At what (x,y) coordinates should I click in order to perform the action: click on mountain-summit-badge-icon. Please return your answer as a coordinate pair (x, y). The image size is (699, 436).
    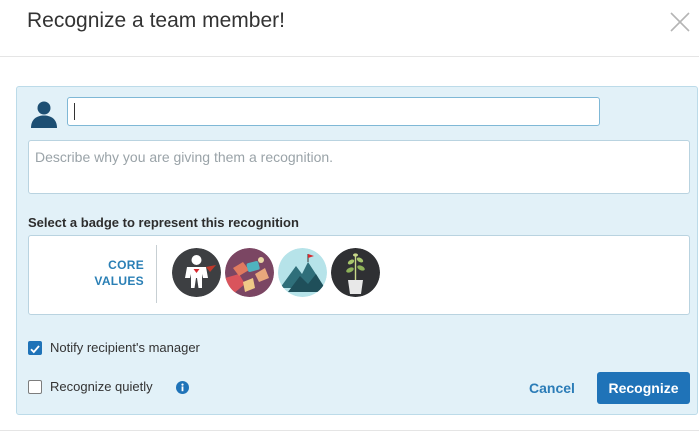
    Looking at the image, I should click on (302, 272).